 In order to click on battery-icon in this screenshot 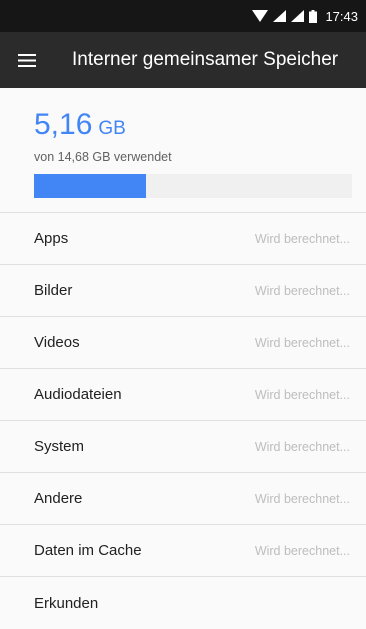, I will do `click(313, 16)`.